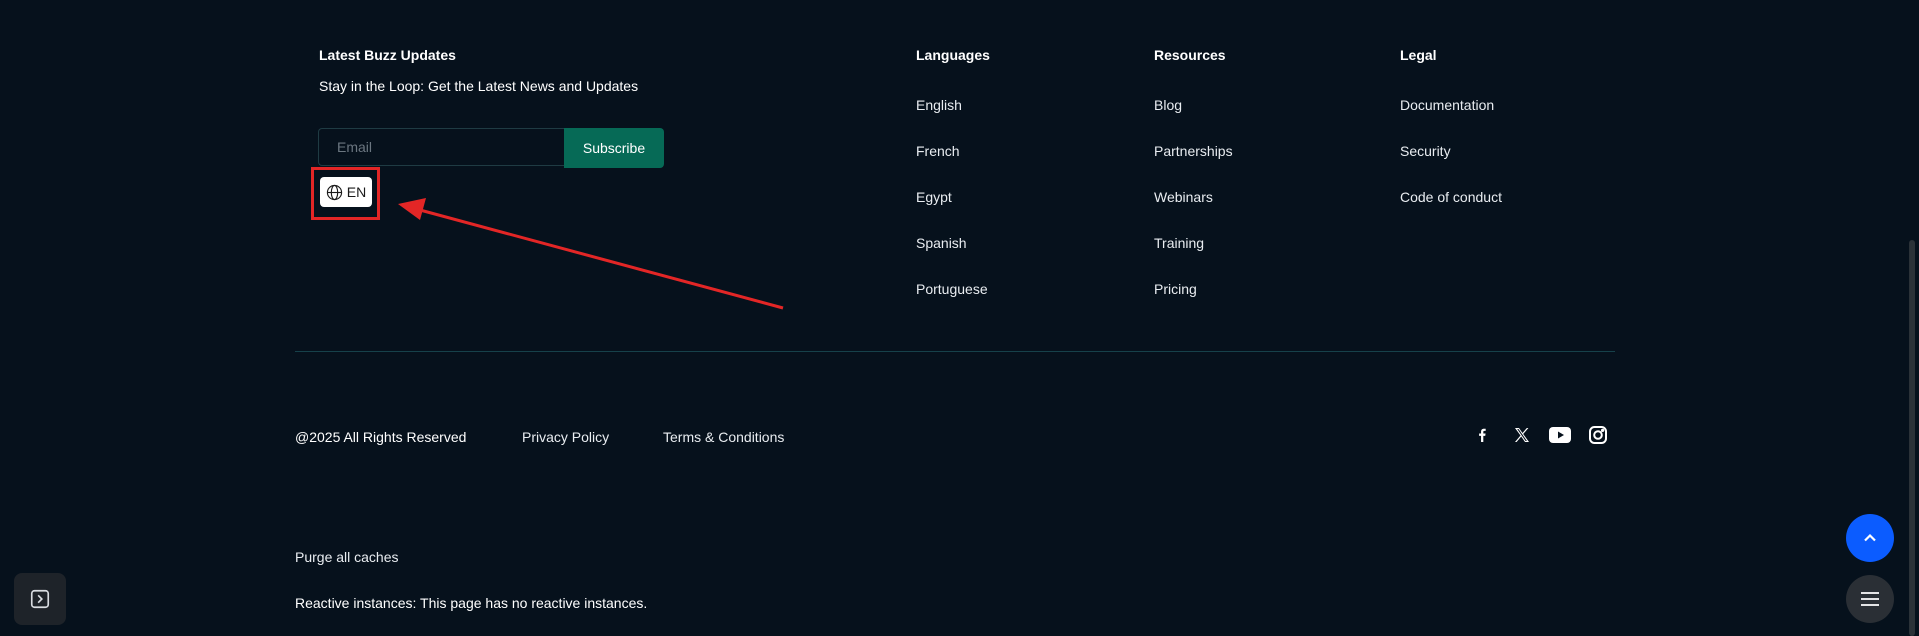 This screenshot has height=636, width=1919. What do you see at coordinates (1425, 151) in the screenshot?
I see `legal-link-security: Security` at bounding box center [1425, 151].